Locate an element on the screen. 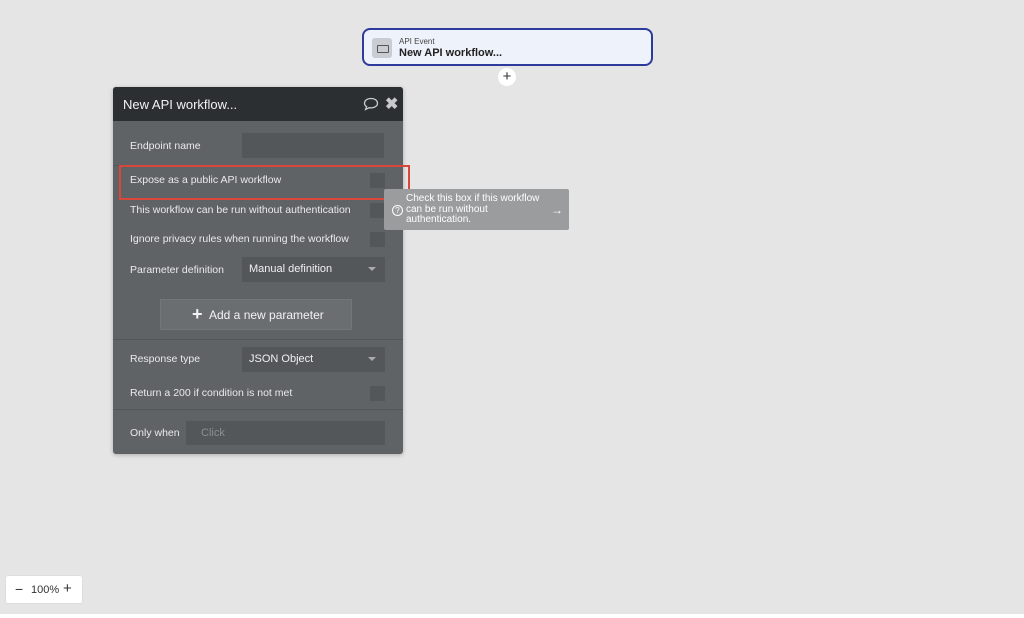 This screenshot has height=618, width=1024. zoom-level: 100% is located at coordinates (45, 590).